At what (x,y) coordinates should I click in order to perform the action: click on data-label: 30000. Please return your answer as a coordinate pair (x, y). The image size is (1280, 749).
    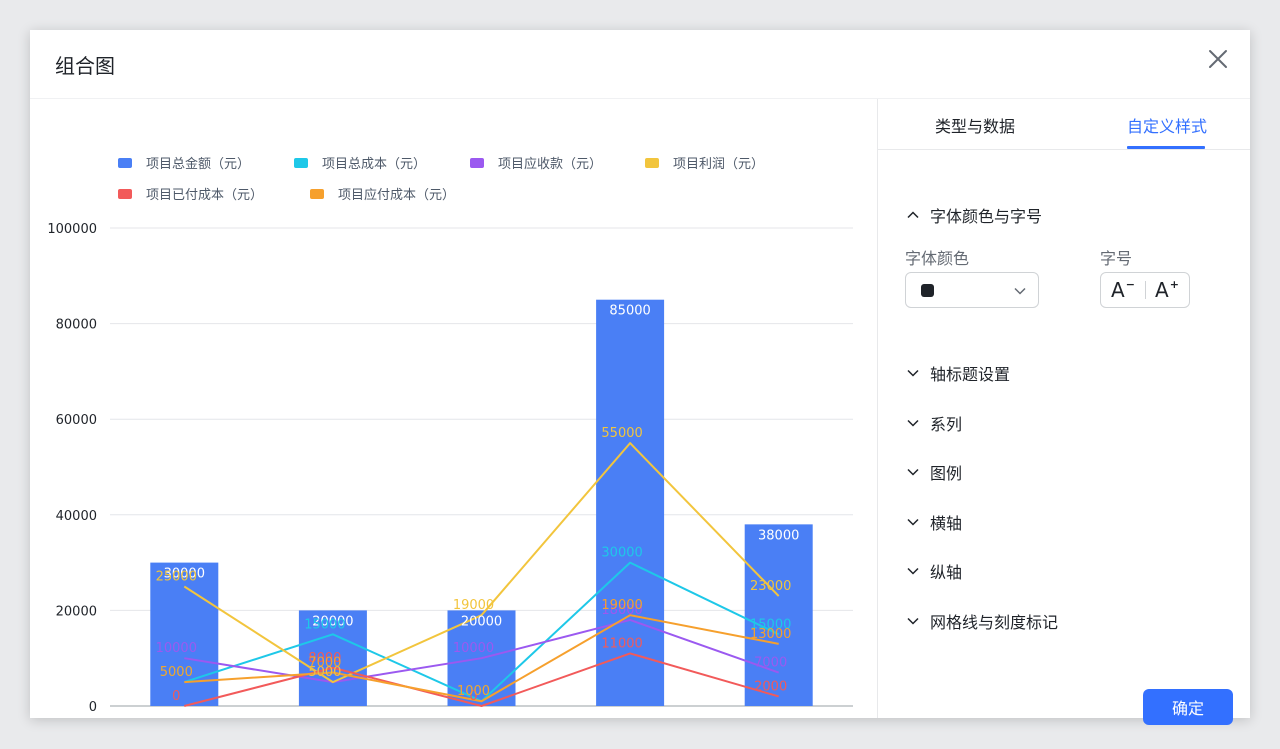
    Looking at the image, I should click on (621, 553).